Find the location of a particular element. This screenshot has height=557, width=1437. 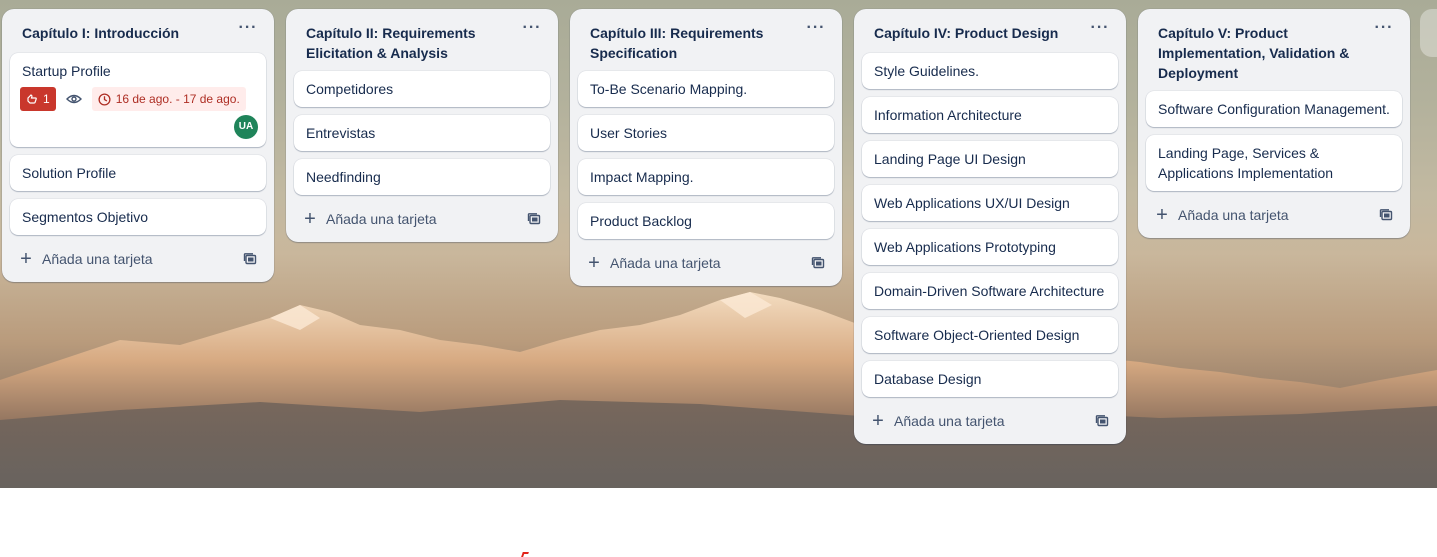

vote-count: 1 is located at coordinates (46, 99).